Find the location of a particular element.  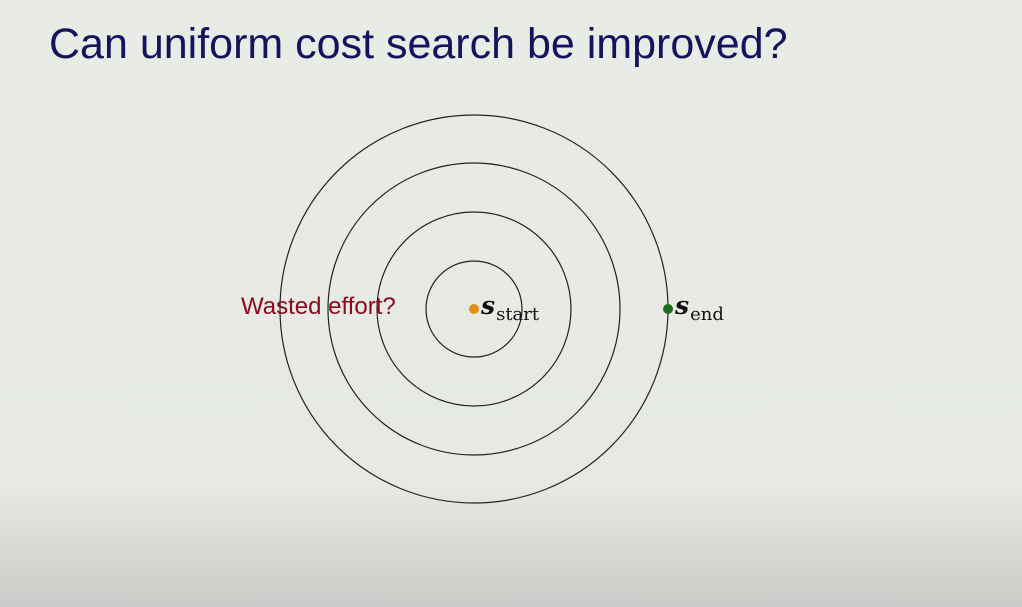

end-node is located at coordinates (668, 309).